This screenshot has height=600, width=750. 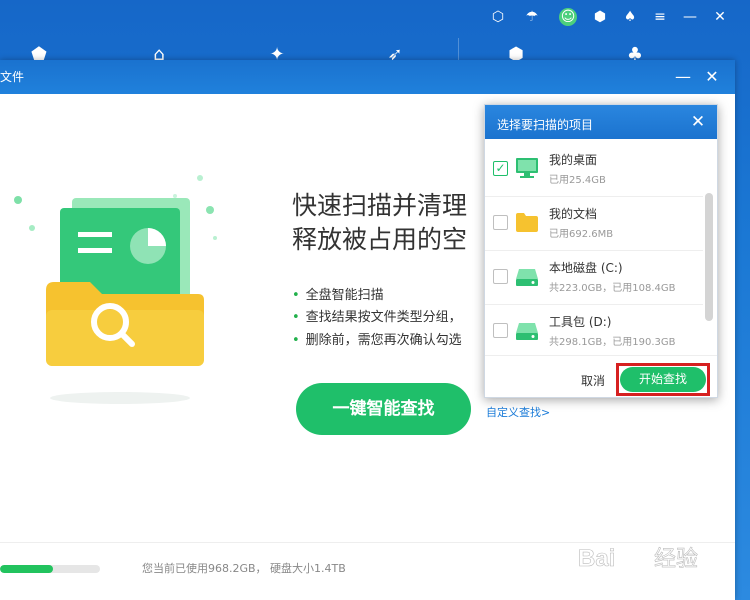 I want to click on svg-text: 经验, so click(x=676, y=559).